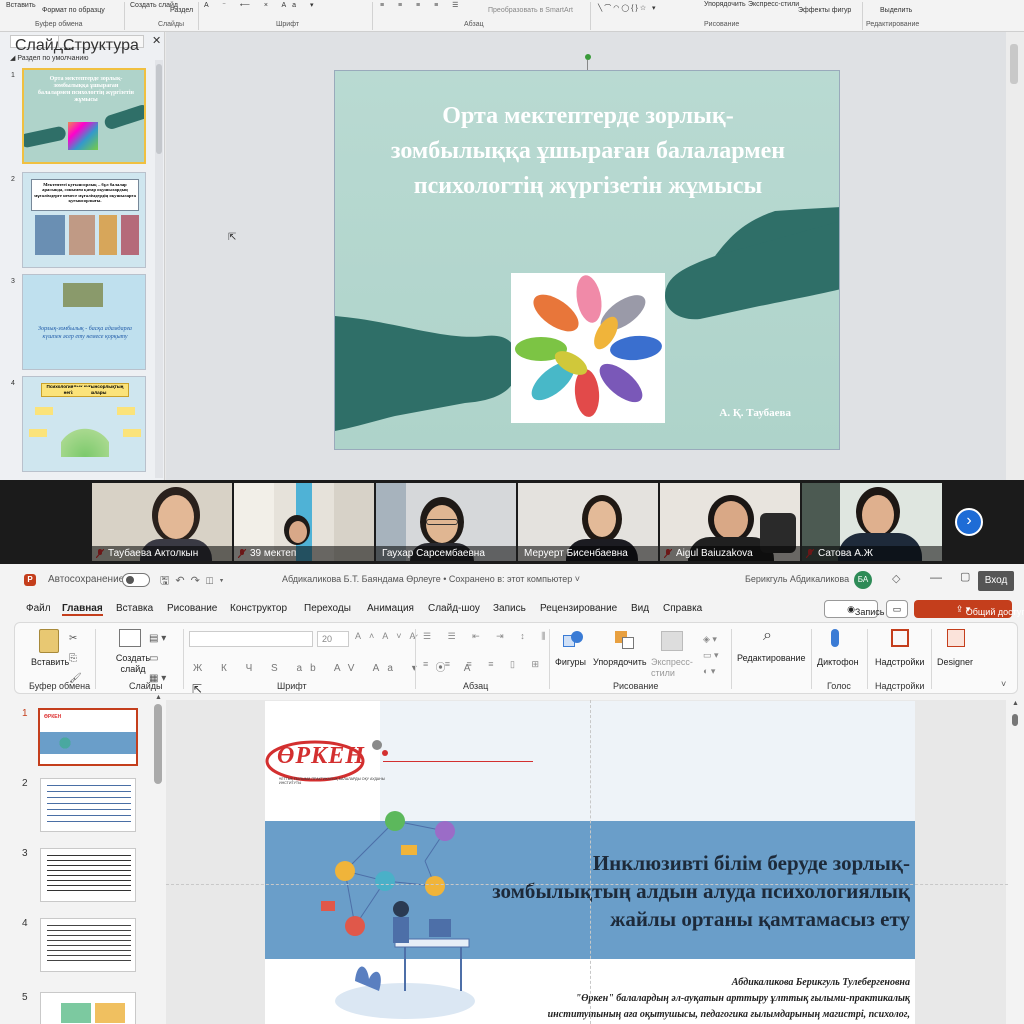 This screenshot has height=1024, width=1024. Describe the element at coordinates (446, 553) in the screenshot. I see `participant-name: Гаухар Сарсембаевна` at that location.